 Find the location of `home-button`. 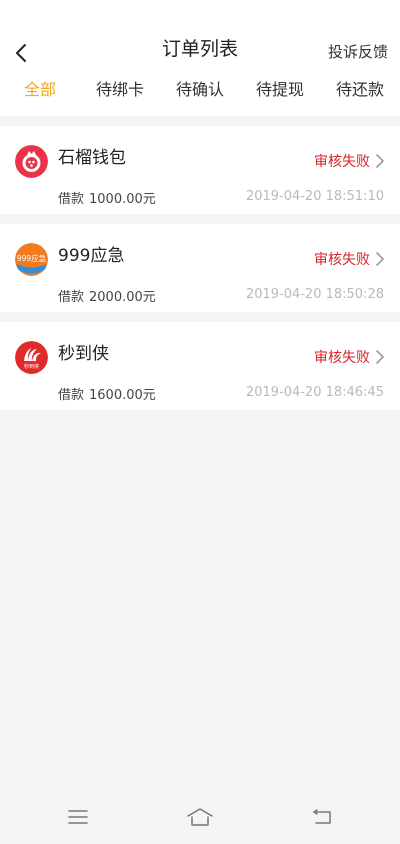

home-button is located at coordinates (200, 817).